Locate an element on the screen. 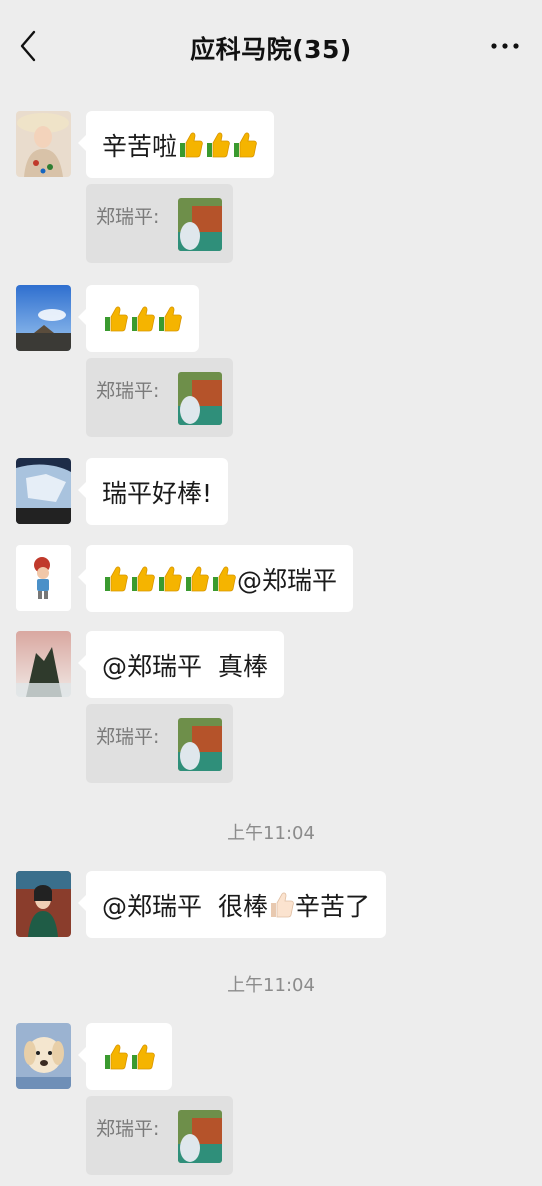  message-bubble: 瑞平好棒! is located at coordinates (153, 491).